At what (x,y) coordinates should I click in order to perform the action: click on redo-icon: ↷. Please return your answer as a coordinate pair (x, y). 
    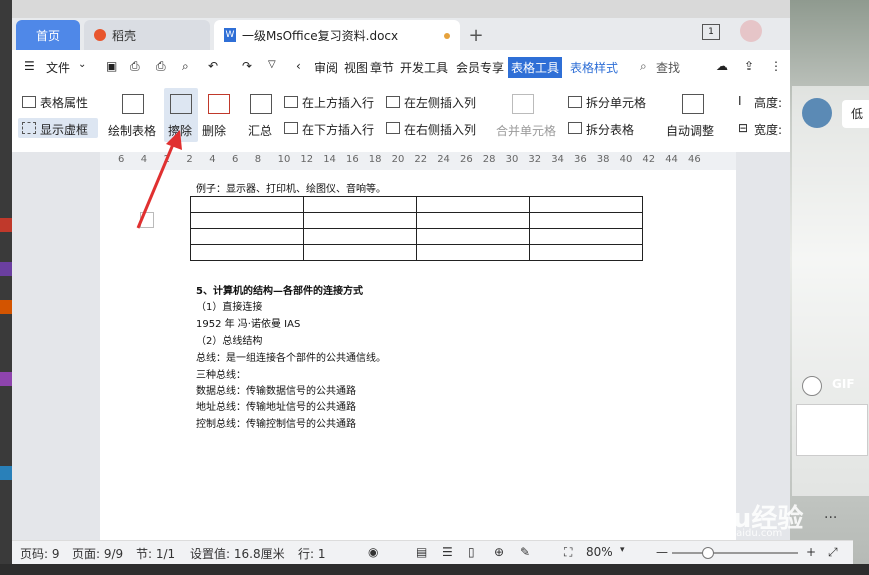
    Looking at the image, I should click on (247, 66).